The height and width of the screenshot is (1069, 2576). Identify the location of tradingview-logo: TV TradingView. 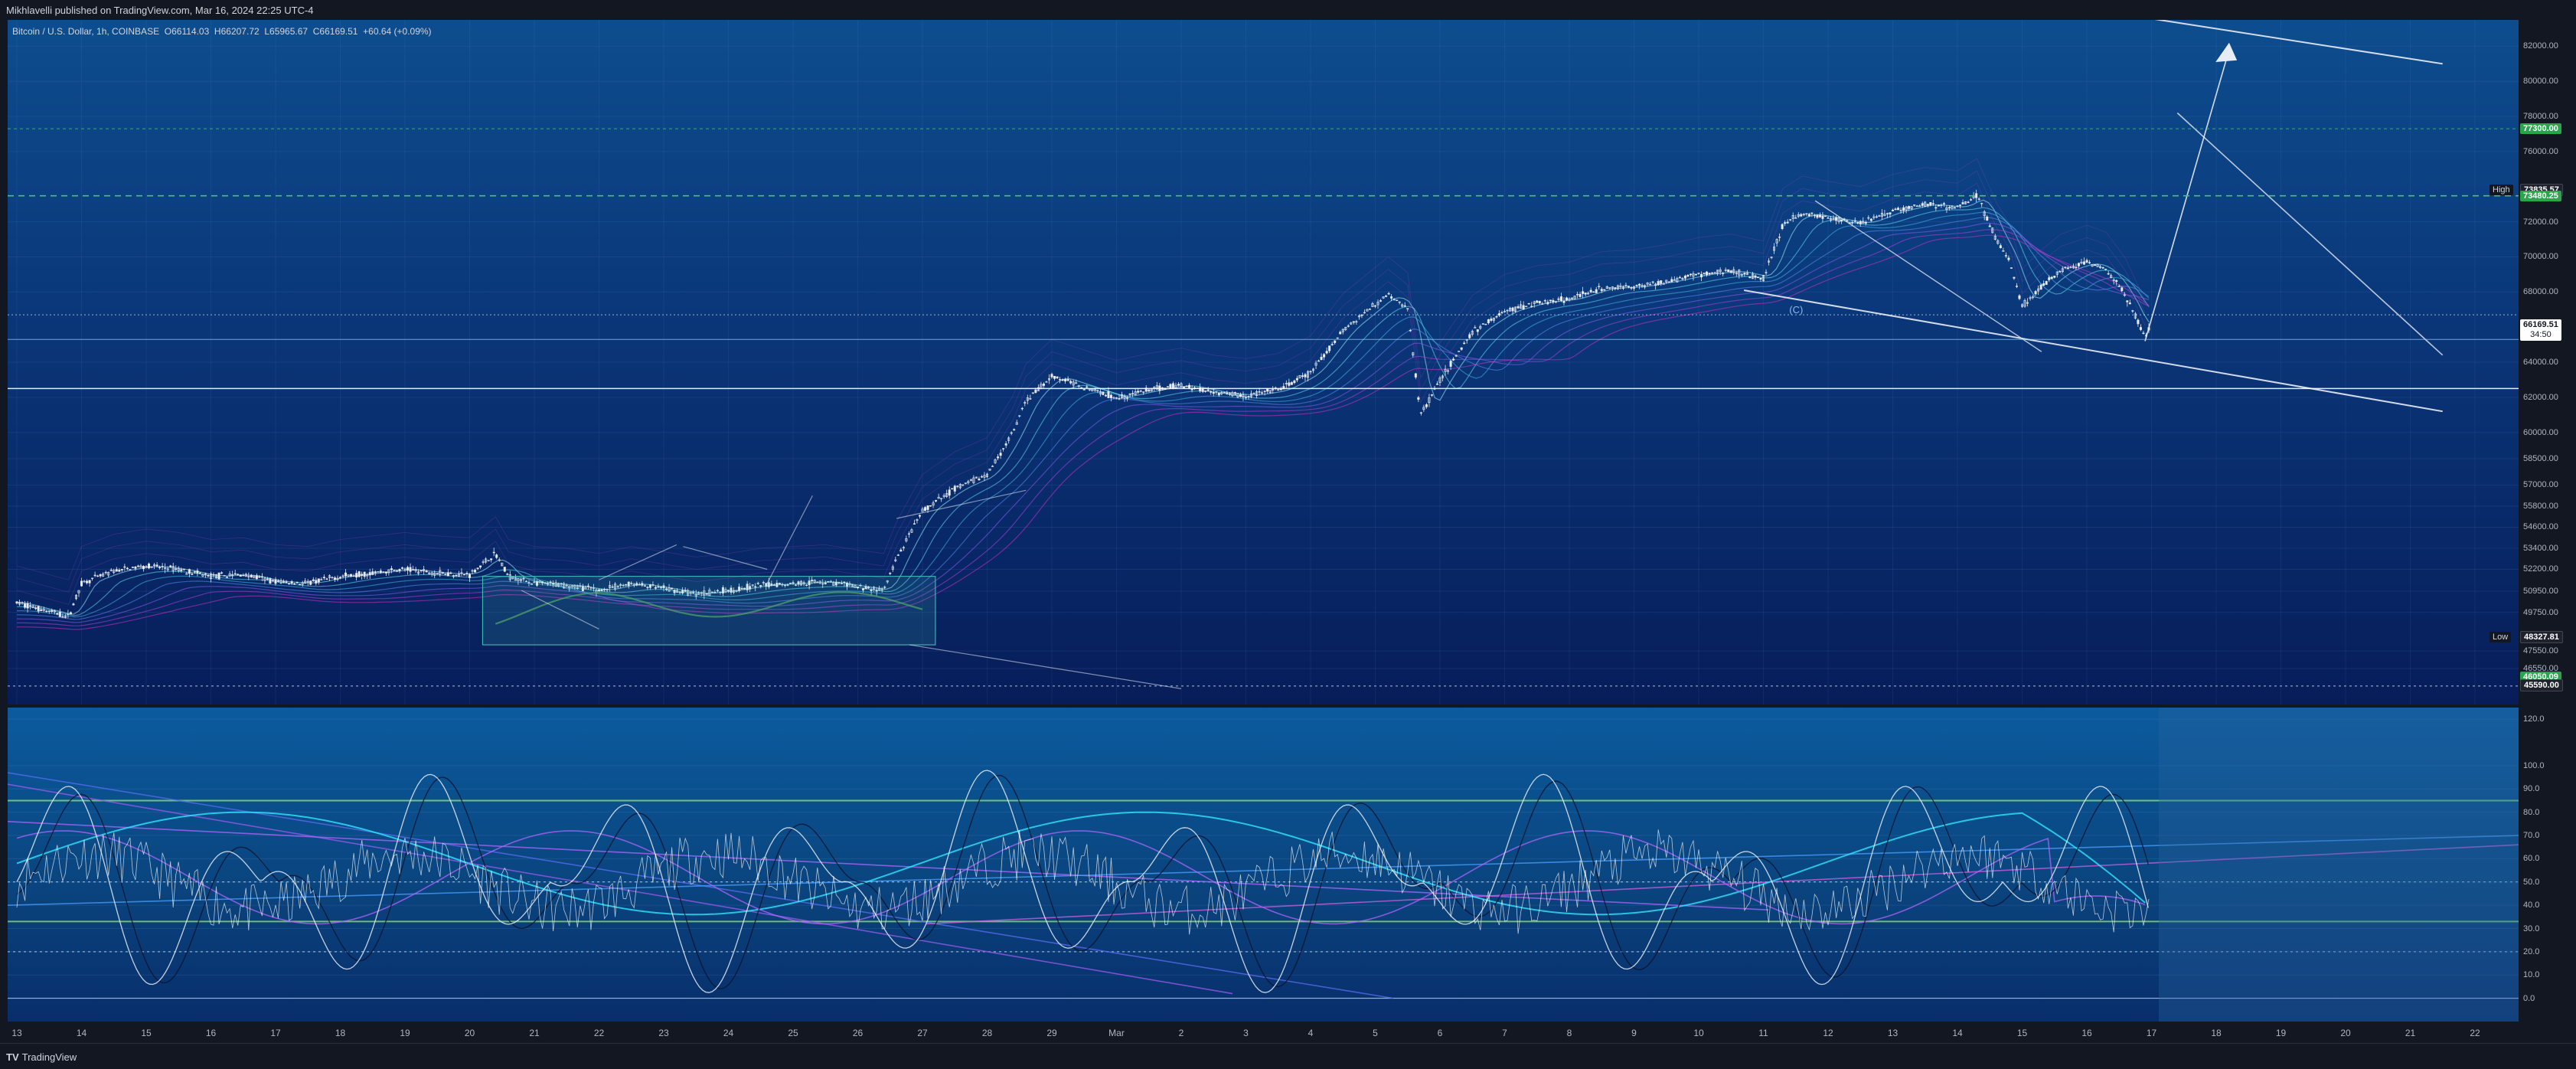
(41, 1057).